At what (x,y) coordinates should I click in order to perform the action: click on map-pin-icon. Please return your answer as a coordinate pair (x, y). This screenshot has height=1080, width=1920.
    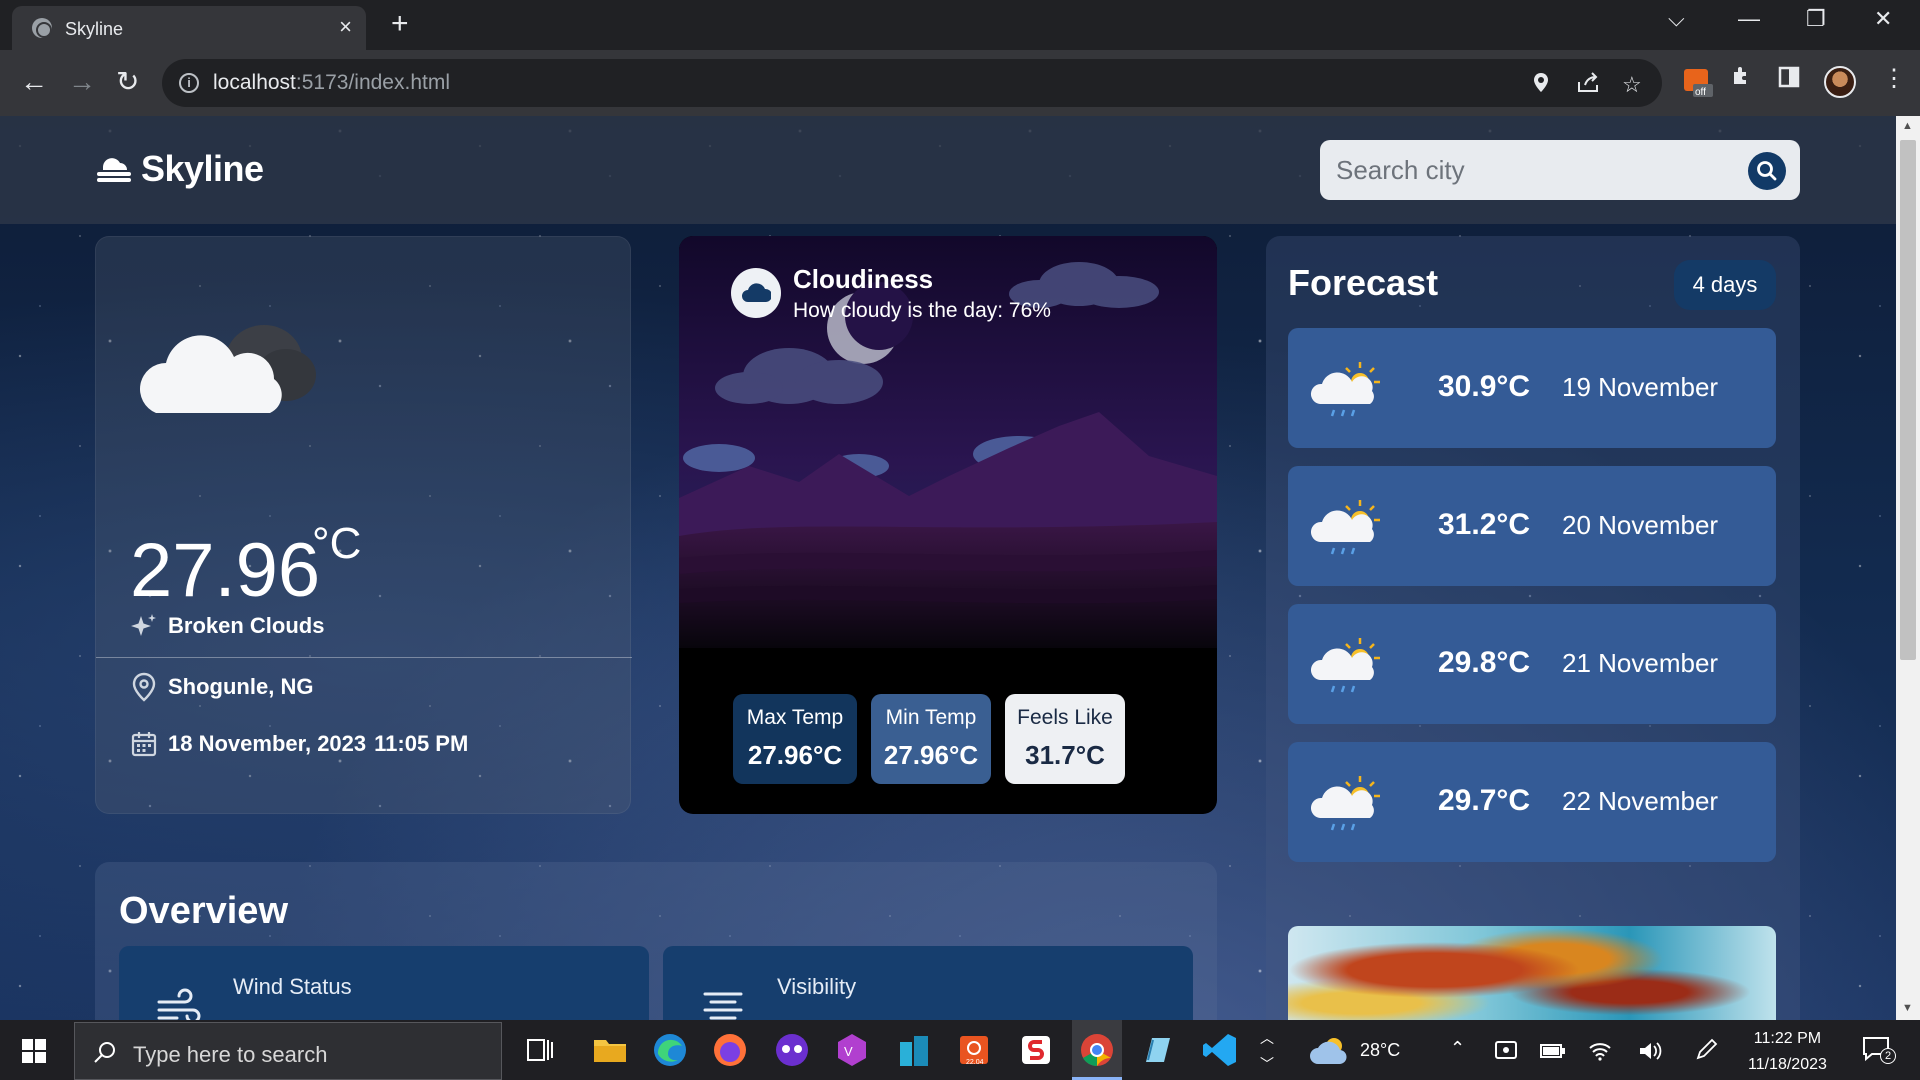
    Looking at the image, I should click on (144, 687).